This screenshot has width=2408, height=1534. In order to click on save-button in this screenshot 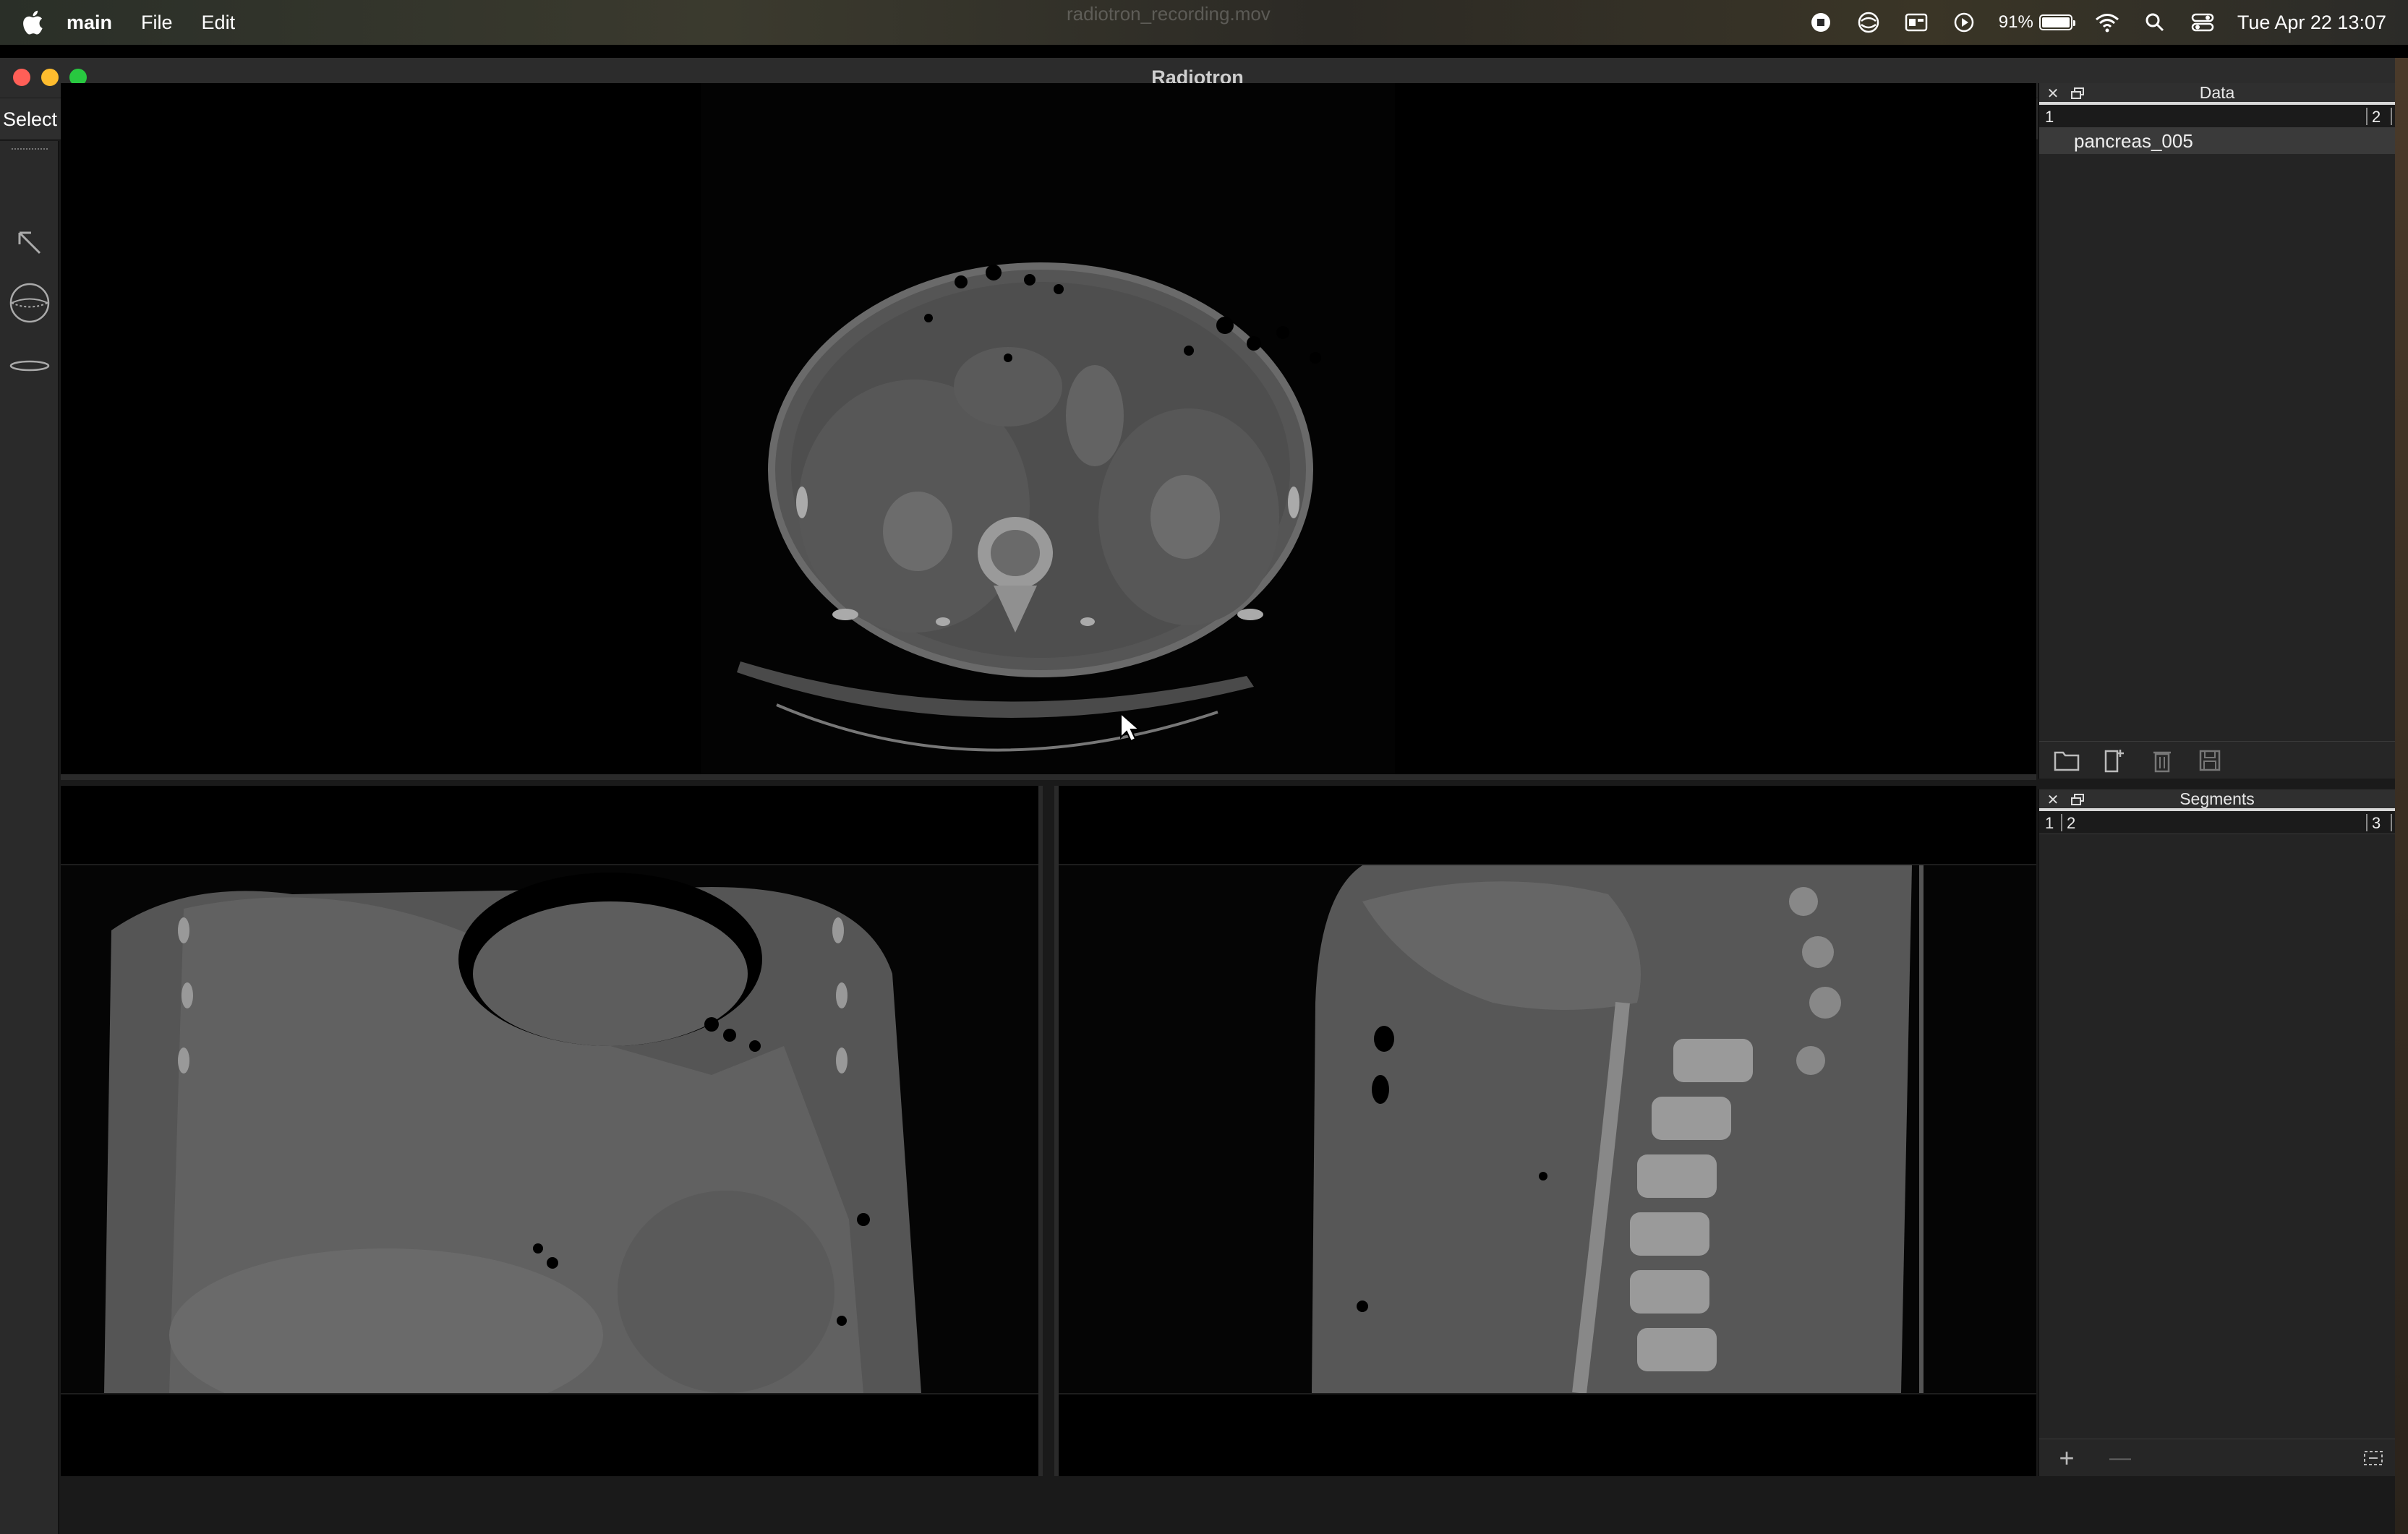, I will do `click(2209, 761)`.